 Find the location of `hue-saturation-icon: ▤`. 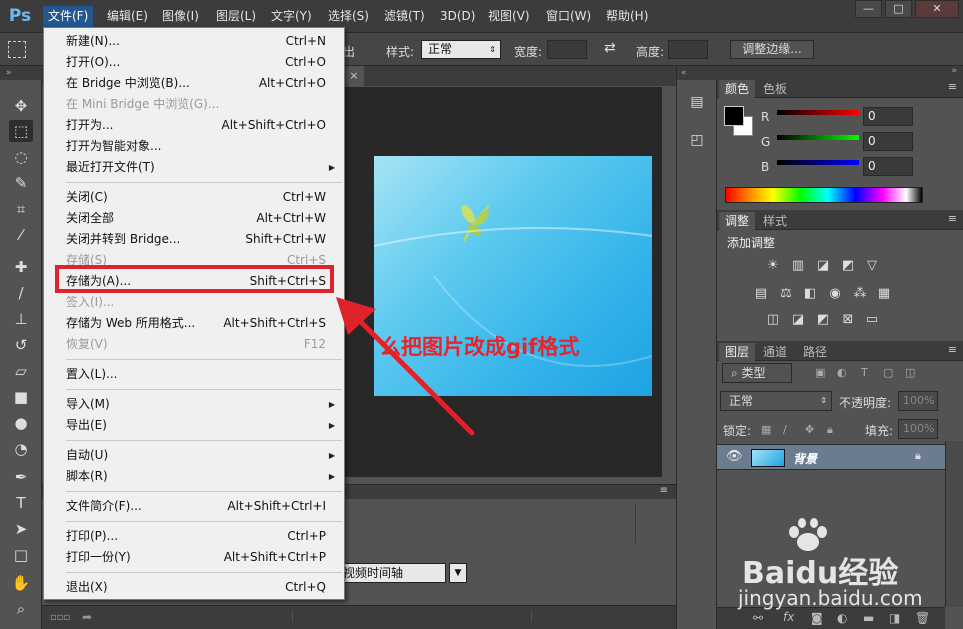

hue-saturation-icon: ▤ is located at coordinates (761, 294).